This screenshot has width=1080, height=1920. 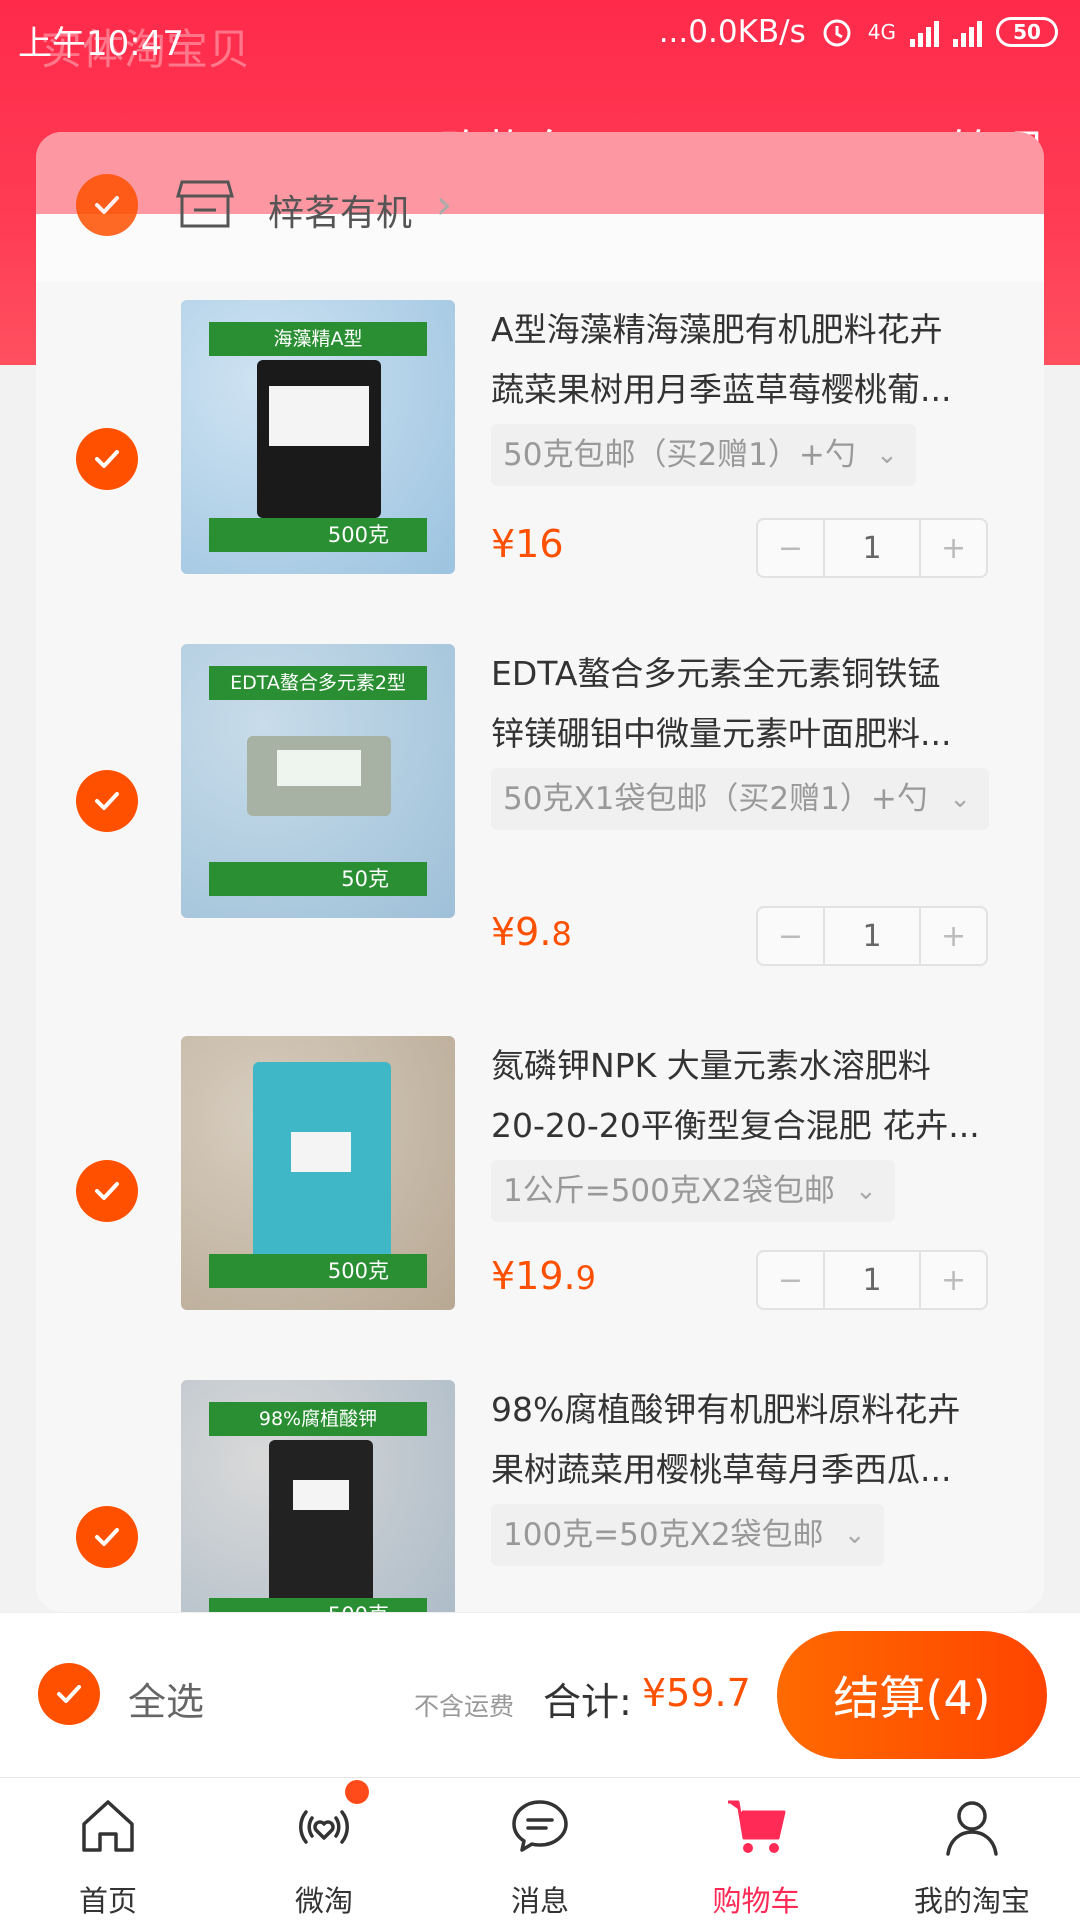 I want to click on signal-icon, so click(x=924, y=32).